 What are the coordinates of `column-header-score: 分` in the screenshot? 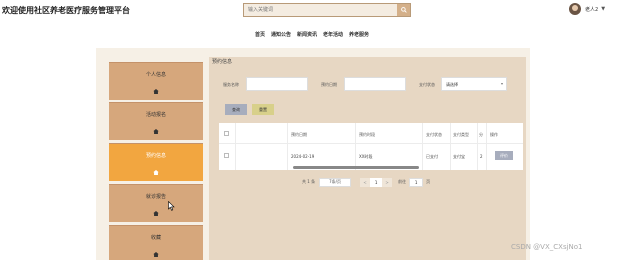 It's located at (481, 134).